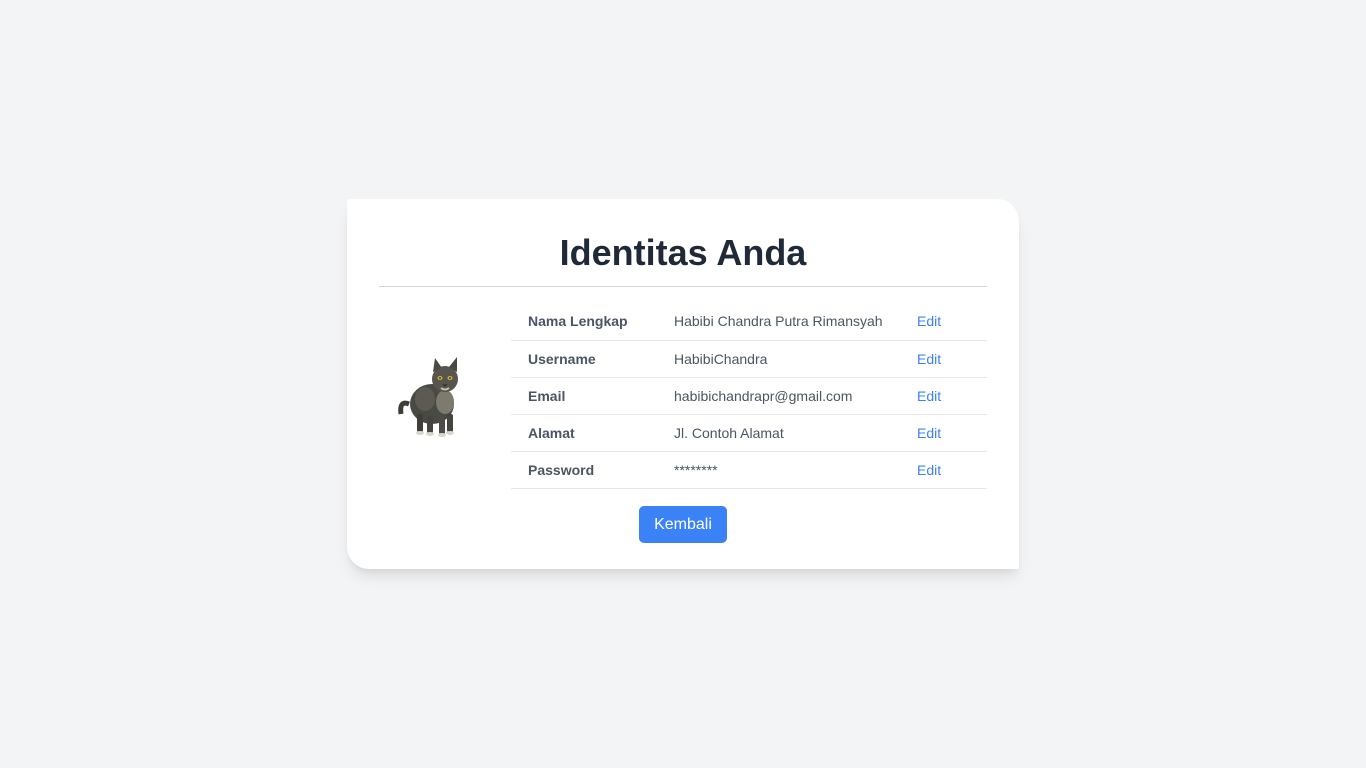  Describe the element at coordinates (562, 358) in the screenshot. I see `field-label: Username` at that location.